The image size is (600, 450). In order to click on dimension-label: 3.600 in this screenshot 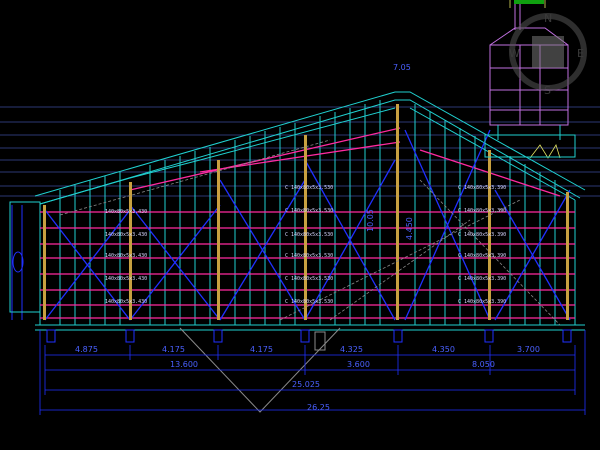, I will do `click(358, 364)`.